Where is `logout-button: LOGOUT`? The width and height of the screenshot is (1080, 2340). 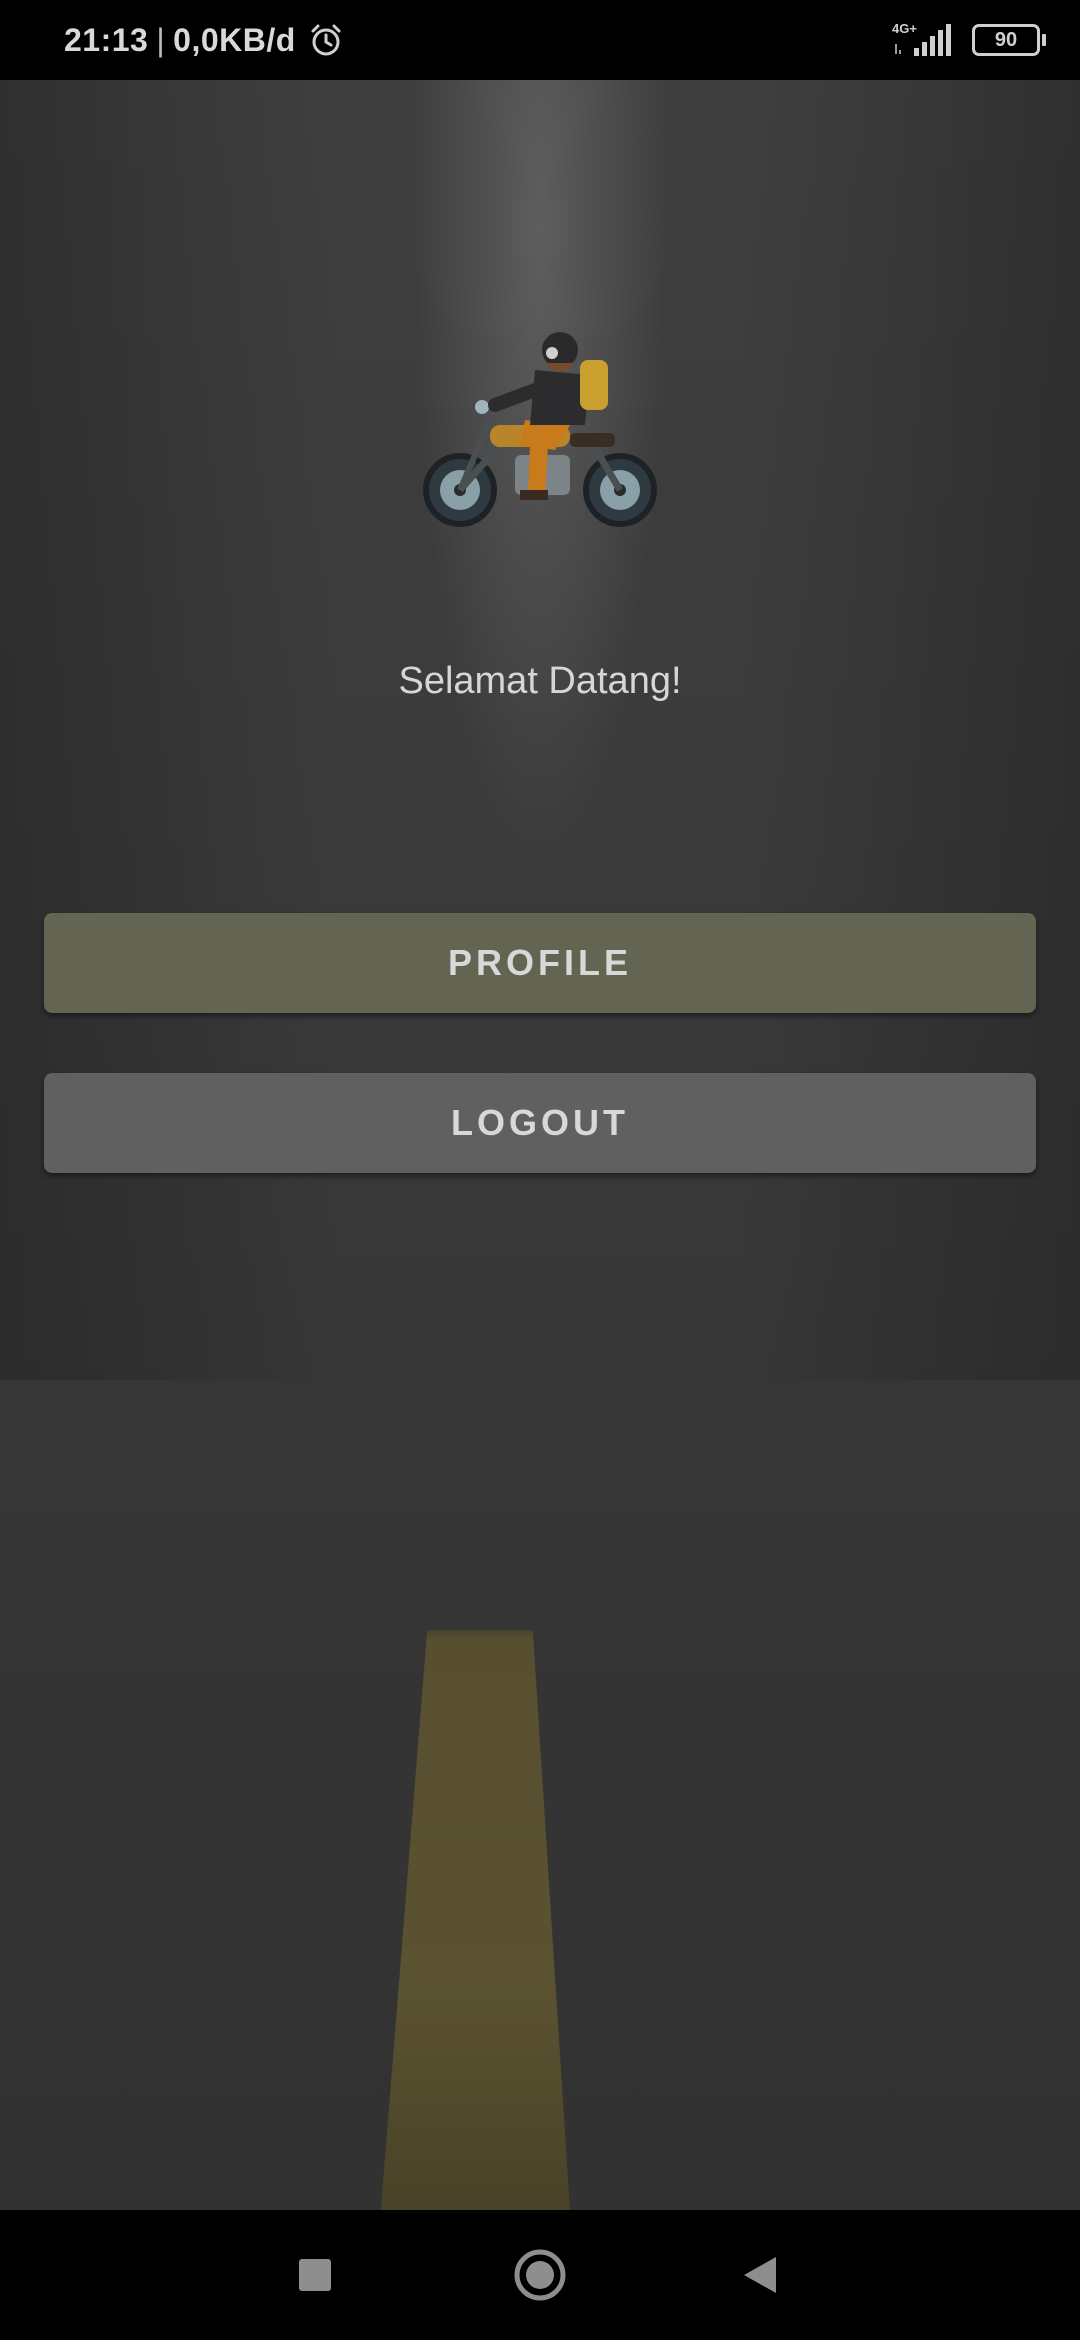
logout-button: LOGOUT is located at coordinates (540, 1123).